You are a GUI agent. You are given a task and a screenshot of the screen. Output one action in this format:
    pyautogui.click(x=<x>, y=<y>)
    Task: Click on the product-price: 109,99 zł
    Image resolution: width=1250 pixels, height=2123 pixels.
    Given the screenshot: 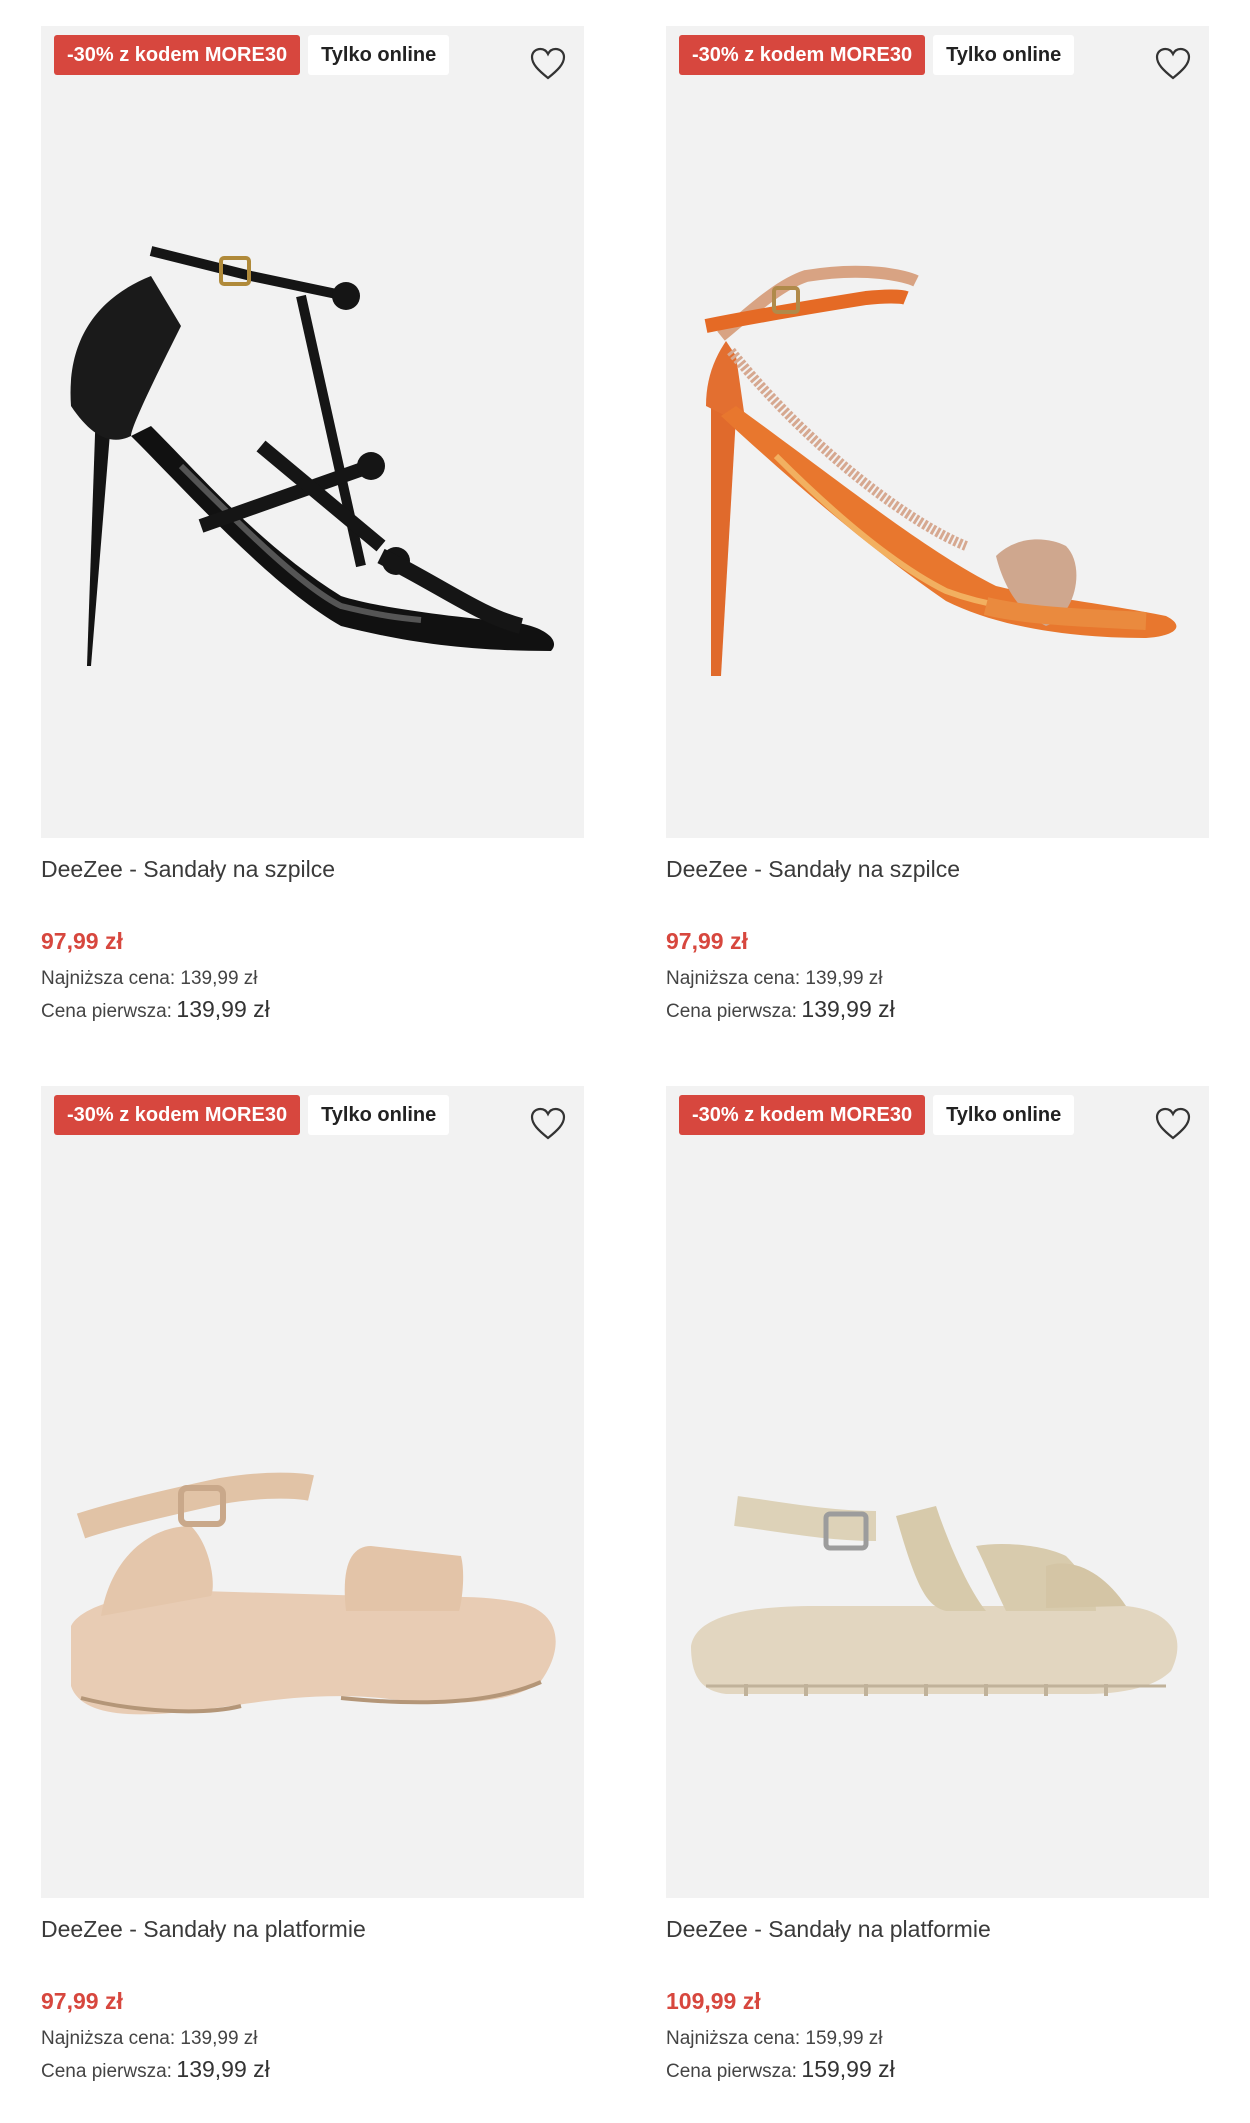 What is the action you would take?
    pyautogui.click(x=713, y=2001)
    